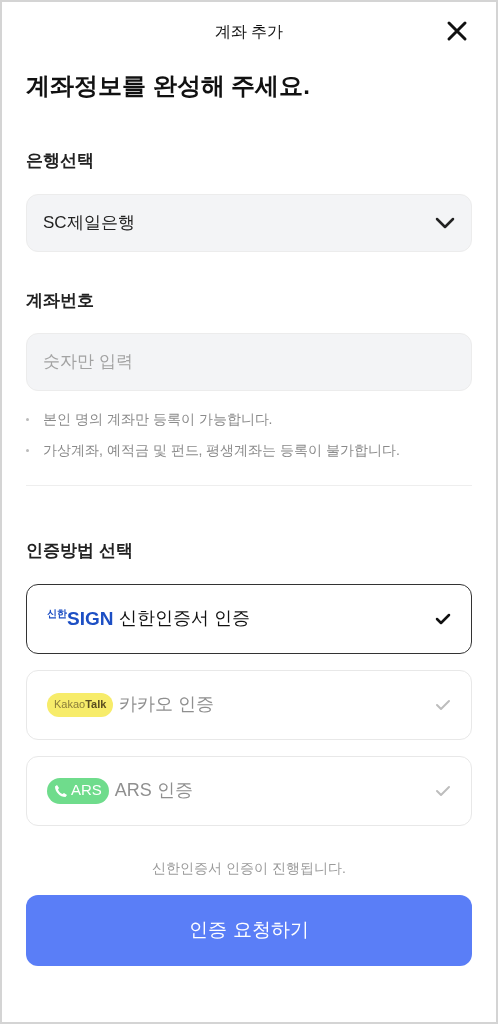 The height and width of the screenshot is (1024, 498). What do you see at coordinates (249, 362) in the screenshot?
I see `account-number-field: 숫자만 입력` at bounding box center [249, 362].